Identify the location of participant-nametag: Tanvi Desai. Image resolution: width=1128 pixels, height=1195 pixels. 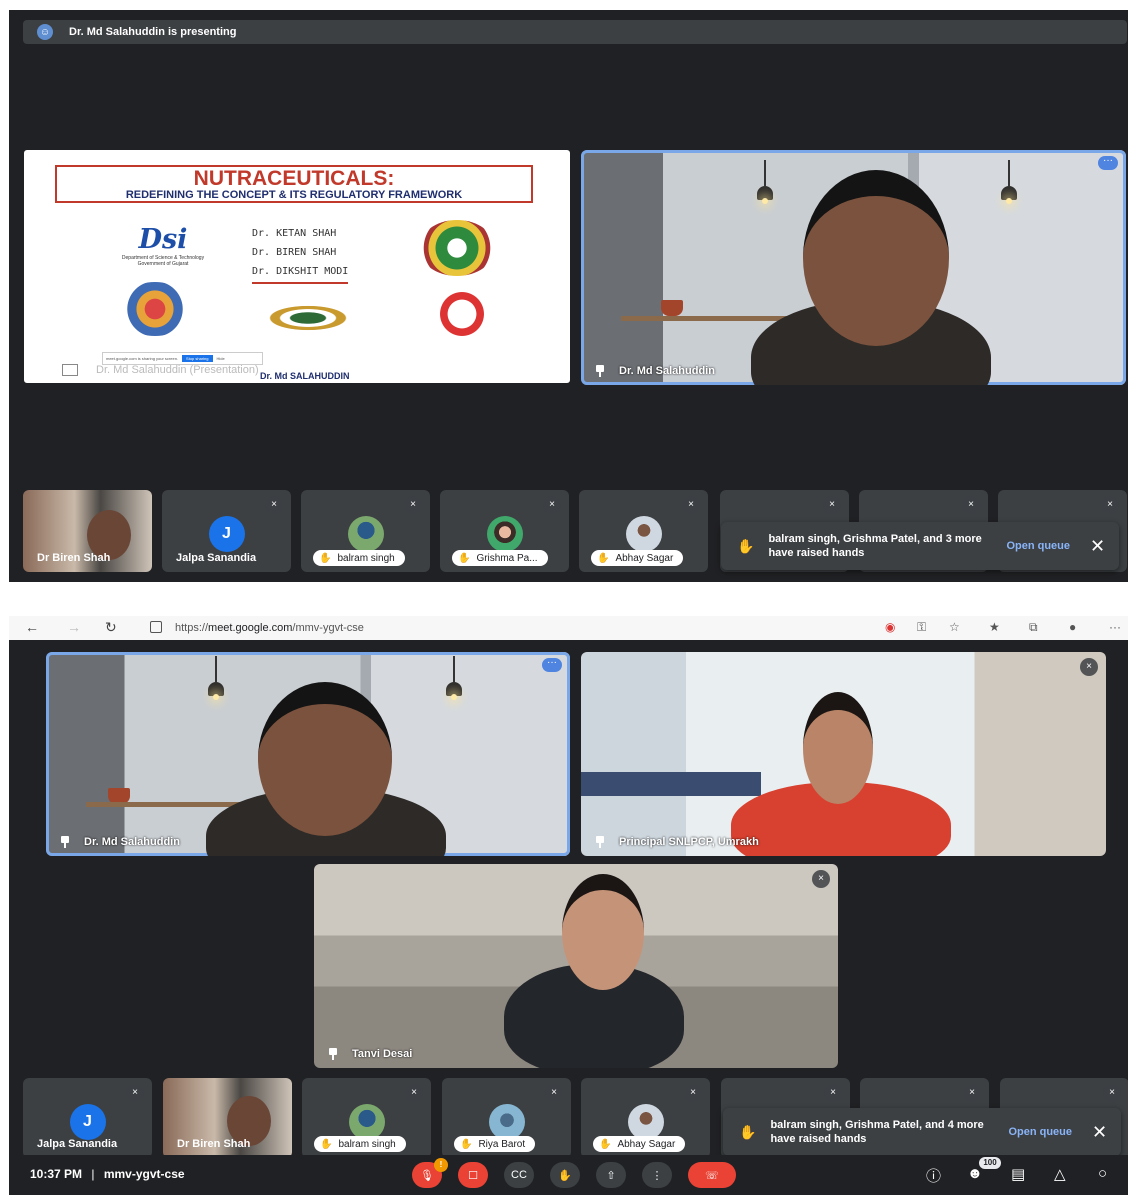
(370, 1054).